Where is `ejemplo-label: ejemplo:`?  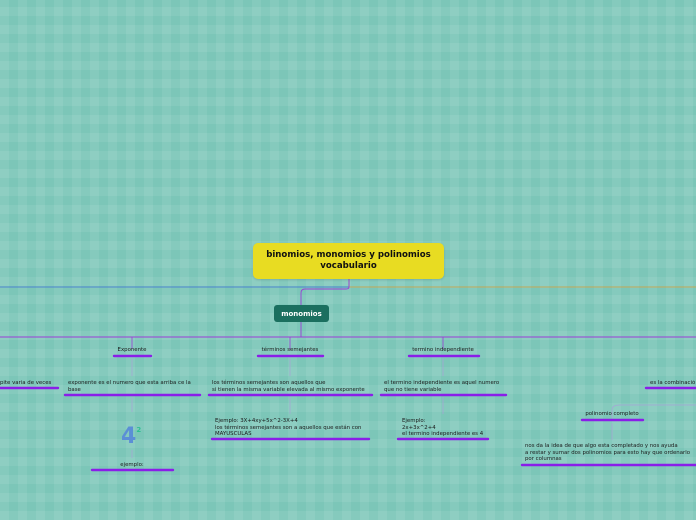
ejemplo-label: ejemplo: is located at coordinates (132, 465).